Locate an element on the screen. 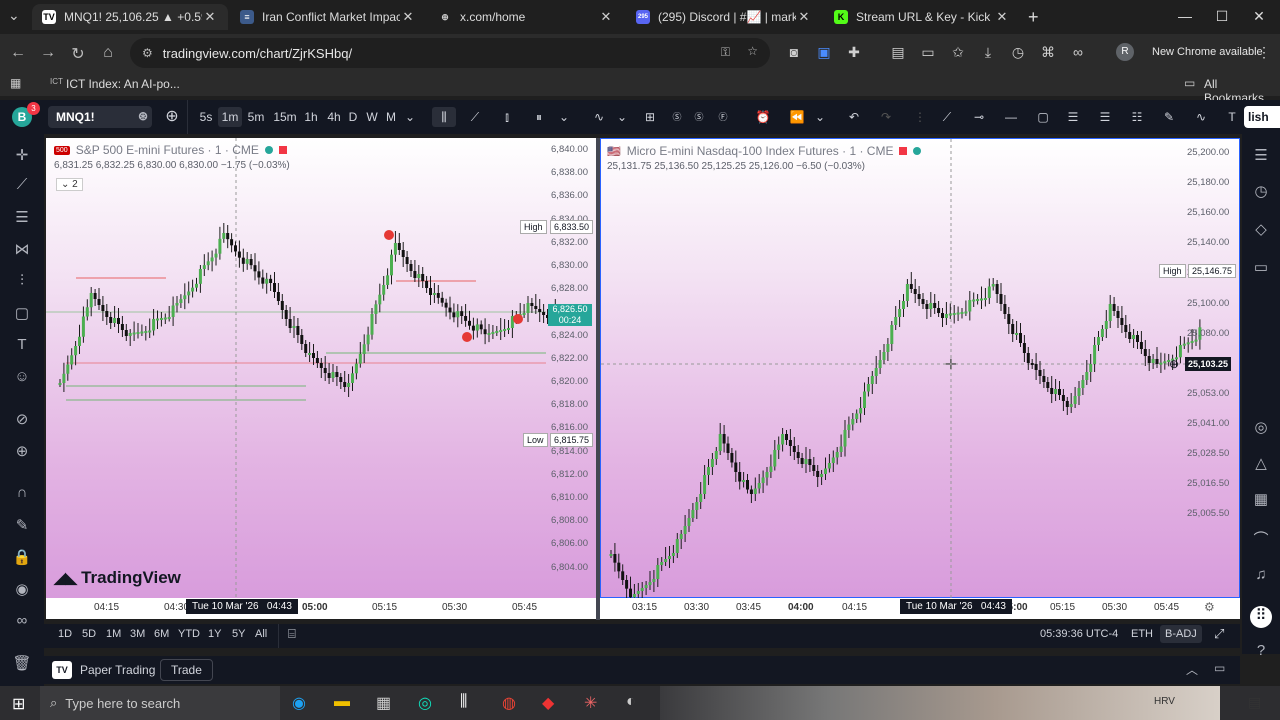 The image size is (1280, 720). financials-f-icon: Ⓕ is located at coordinates (723, 117).